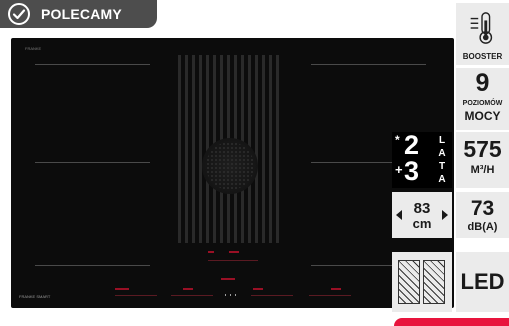 The height and width of the screenshot is (326, 509). I want to click on badge-label: POLECAMY, so click(81, 14).